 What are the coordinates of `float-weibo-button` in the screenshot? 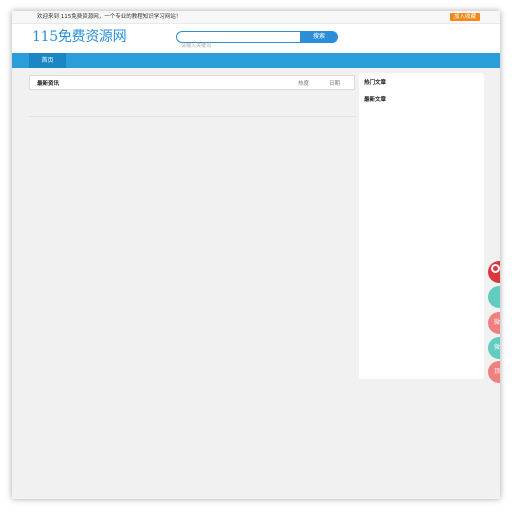 It's located at (494, 272).